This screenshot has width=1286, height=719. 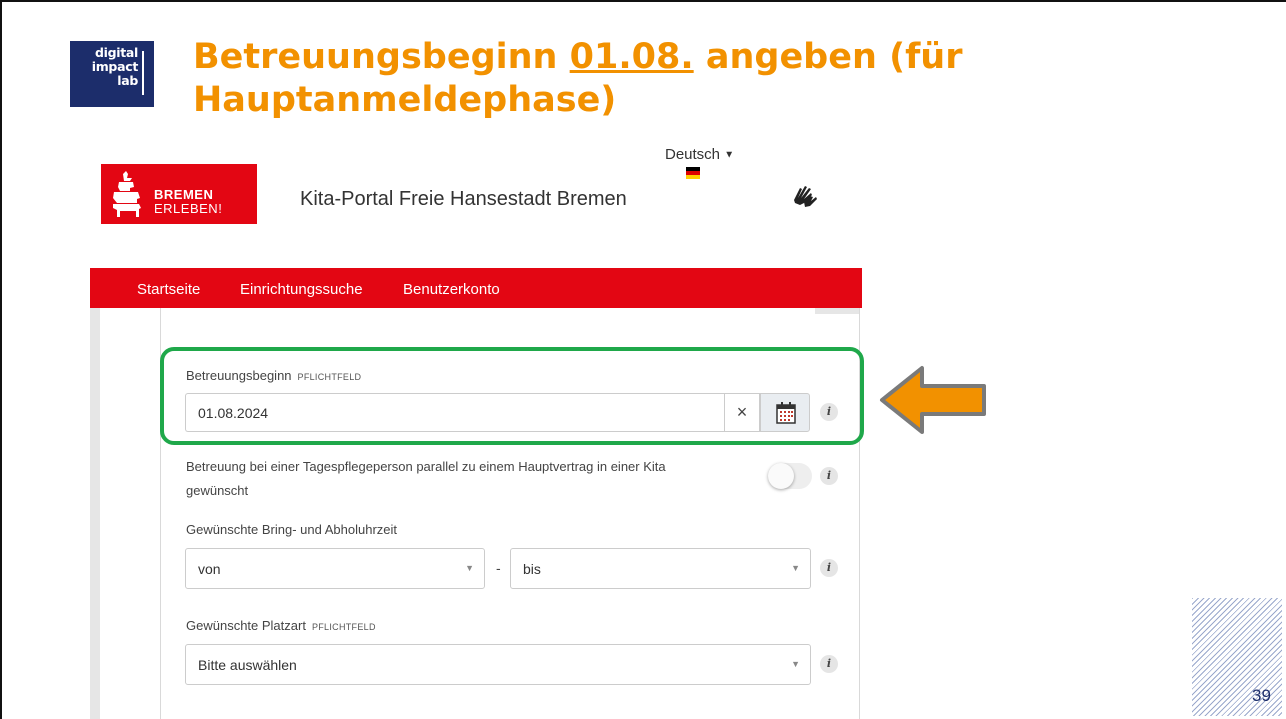 What do you see at coordinates (805, 193) in the screenshot?
I see `sign-language-icon` at bounding box center [805, 193].